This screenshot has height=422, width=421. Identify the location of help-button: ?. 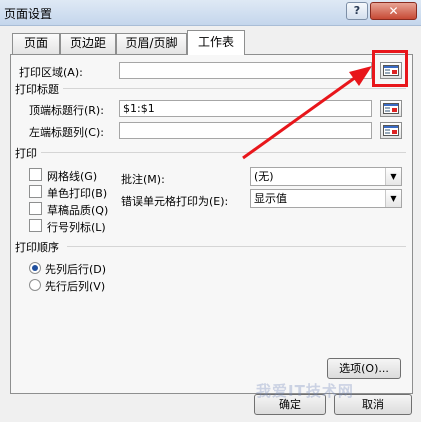
(357, 11).